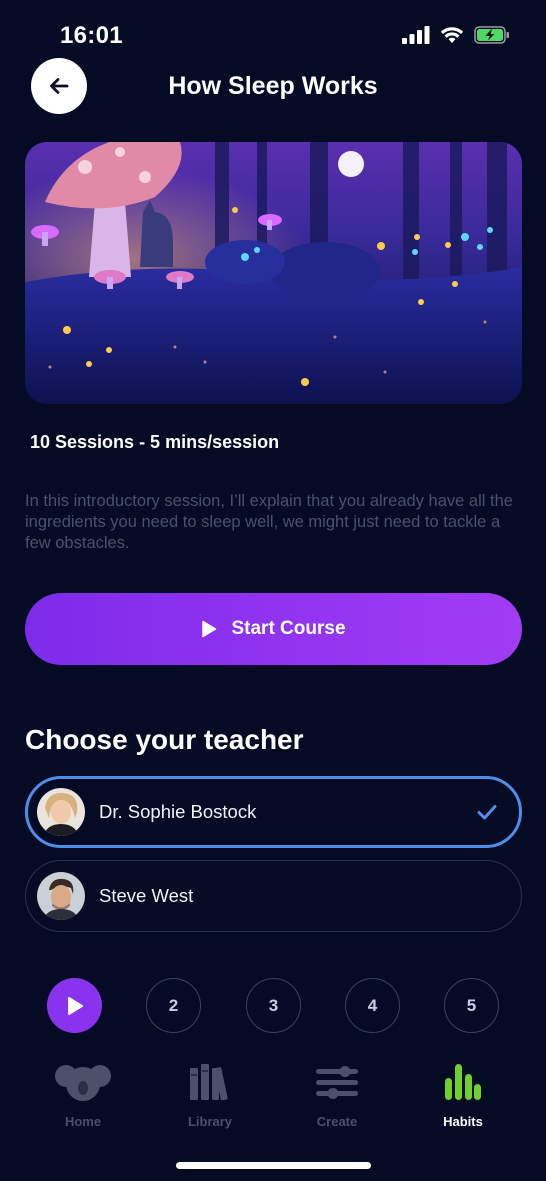  Describe the element at coordinates (372, 1005) in the screenshot. I see `session-4-button: 4` at that location.